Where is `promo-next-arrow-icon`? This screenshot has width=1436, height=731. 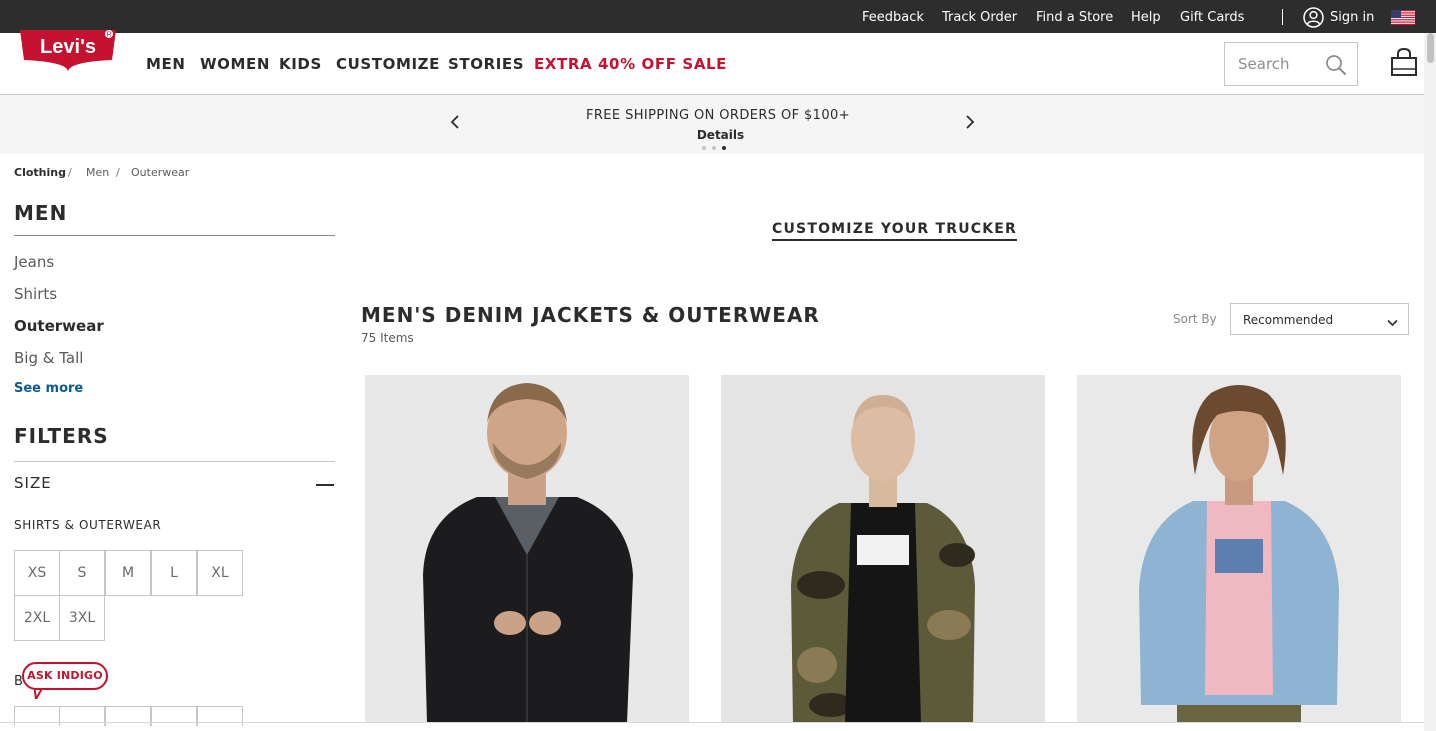 promo-next-arrow-icon is located at coordinates (970, 122).